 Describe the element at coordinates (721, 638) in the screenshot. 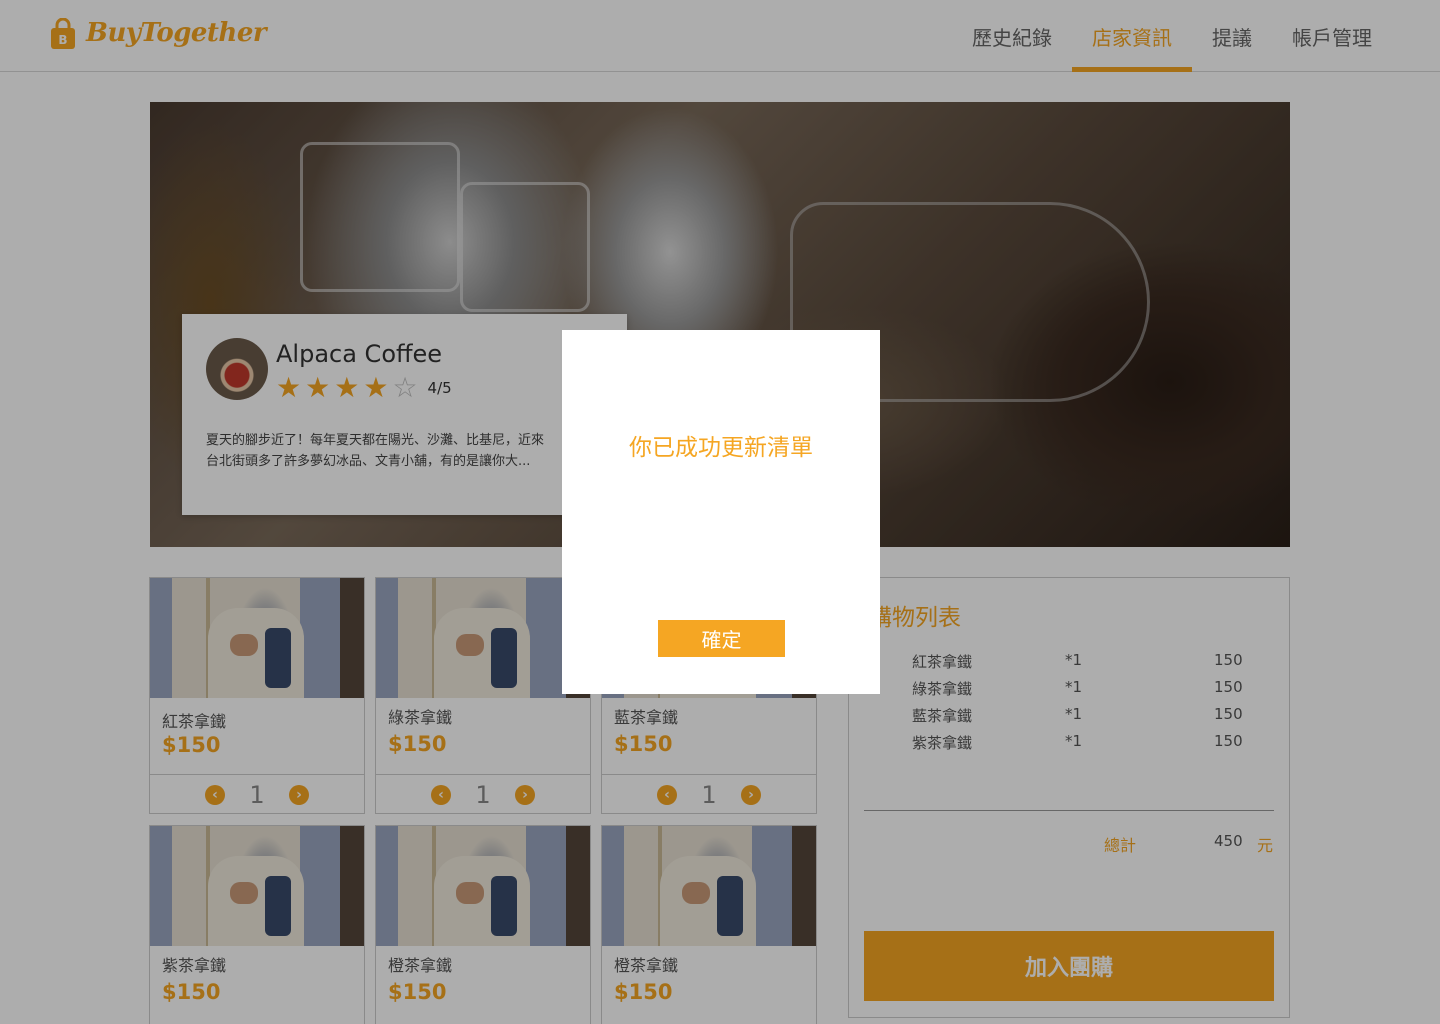

I see `confirm-button: 確定` at that location.